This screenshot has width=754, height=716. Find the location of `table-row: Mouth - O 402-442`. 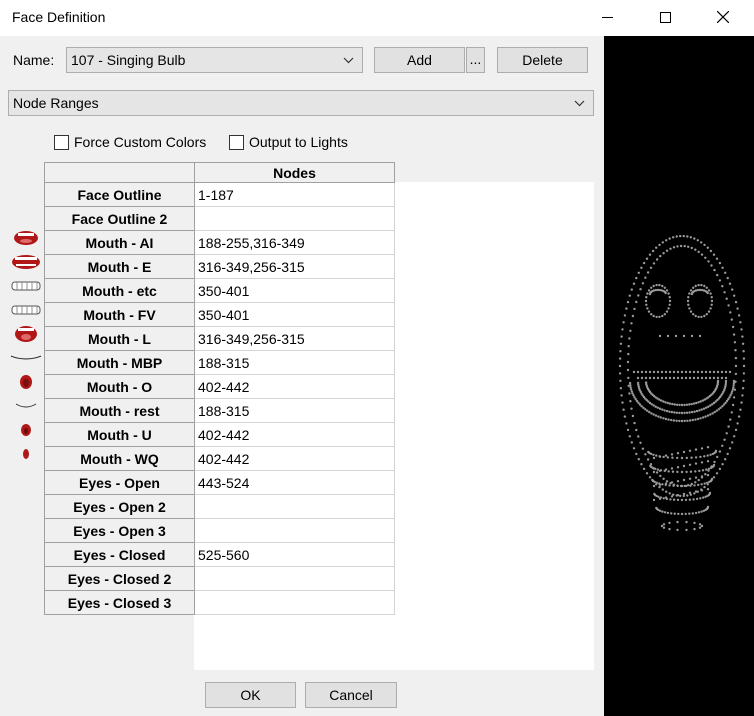

table-row: Mouth - O 402-442 is located at coordinates (219, 386).